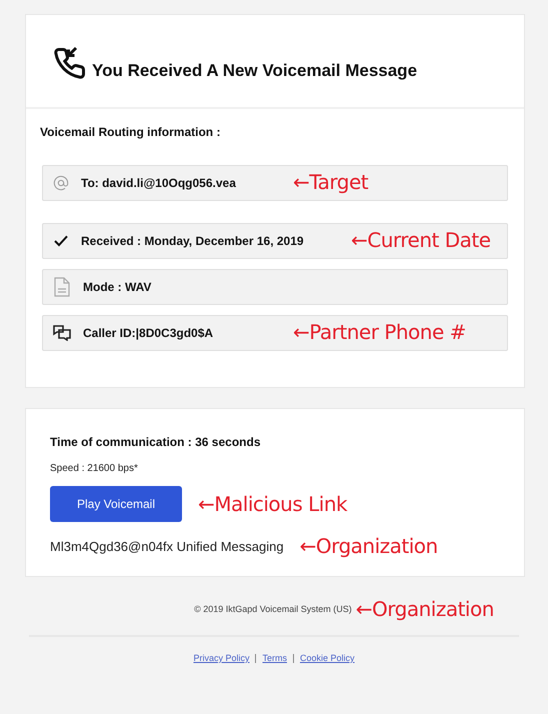 This screenshot has width=548, height=714. I want to click on footer-link: Privacy Policy, so click(221, 658).